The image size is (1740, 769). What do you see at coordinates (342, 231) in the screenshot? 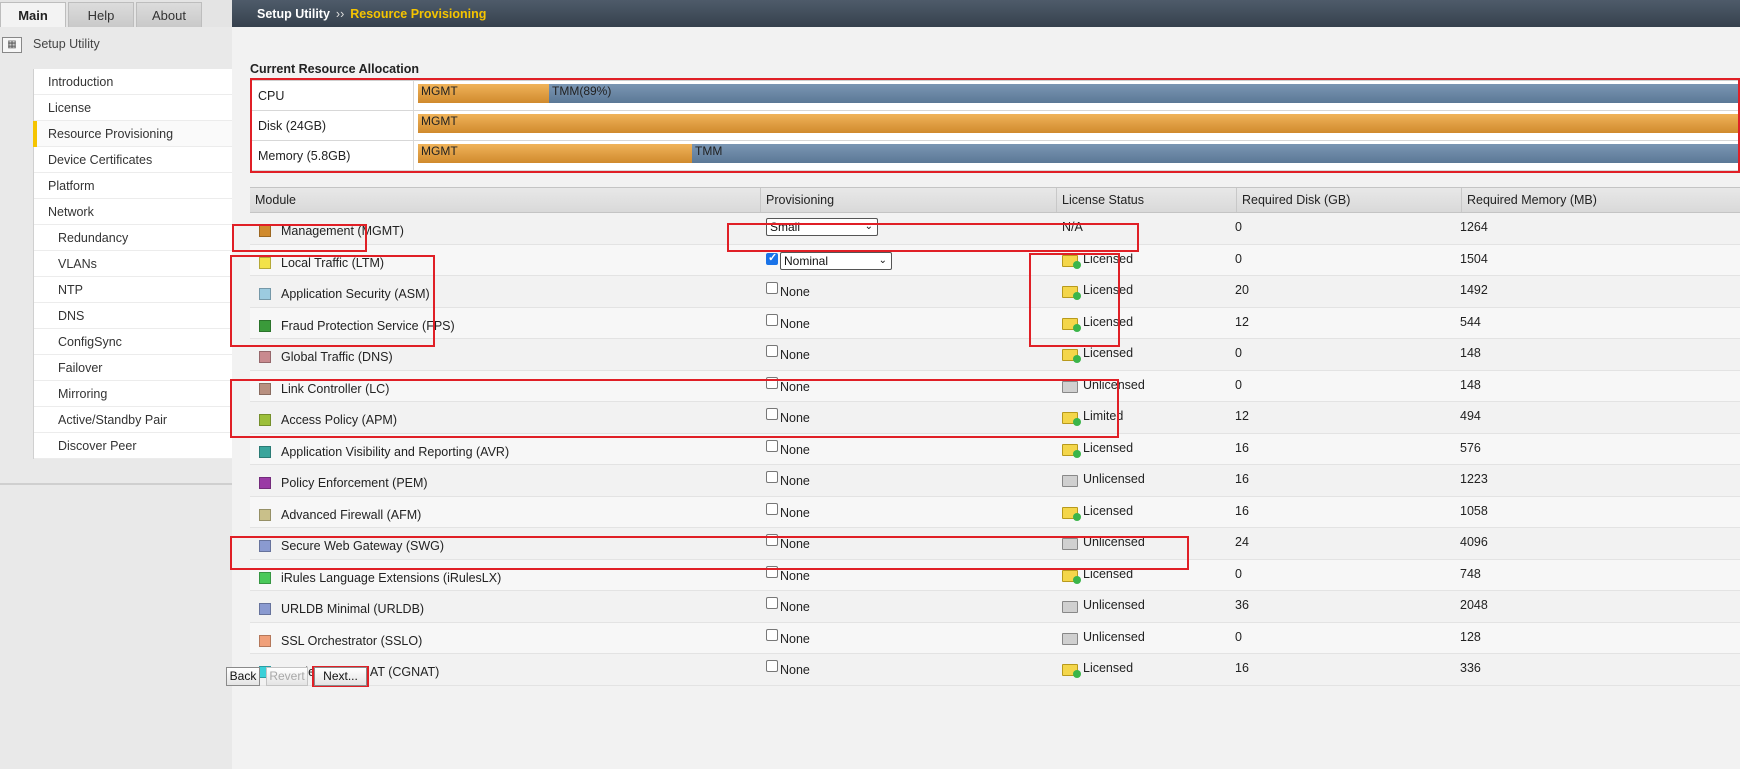
I see `module-name: Management (MGMT)` at bounding box center [342, 231].